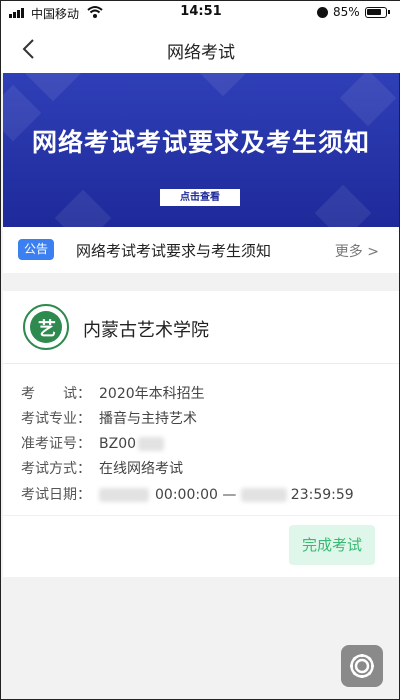  Describe the element at coordinates (357, 251) in the screenshot. I see `more-link: 更多 >` at that location.